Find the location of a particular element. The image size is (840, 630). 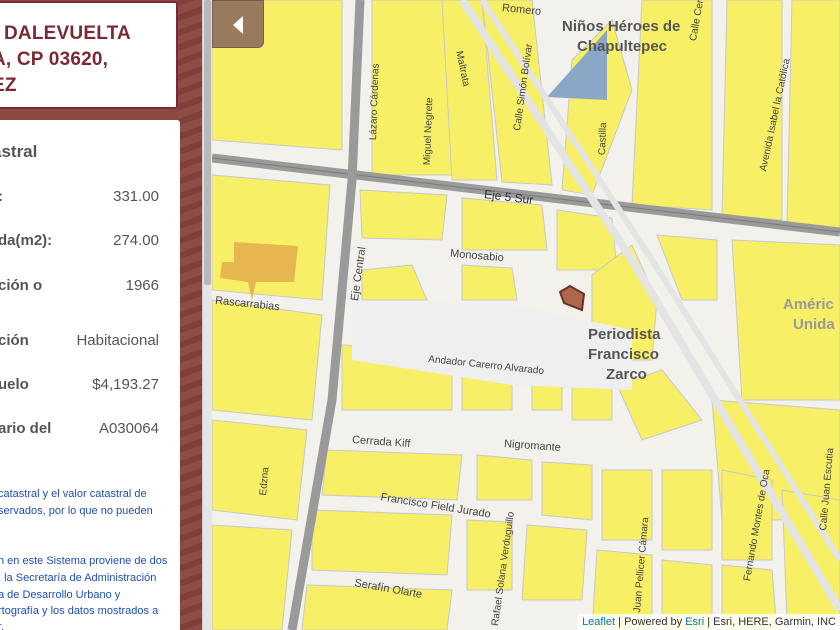

label-castilla: Castilla is located at coordinates (603, 139).